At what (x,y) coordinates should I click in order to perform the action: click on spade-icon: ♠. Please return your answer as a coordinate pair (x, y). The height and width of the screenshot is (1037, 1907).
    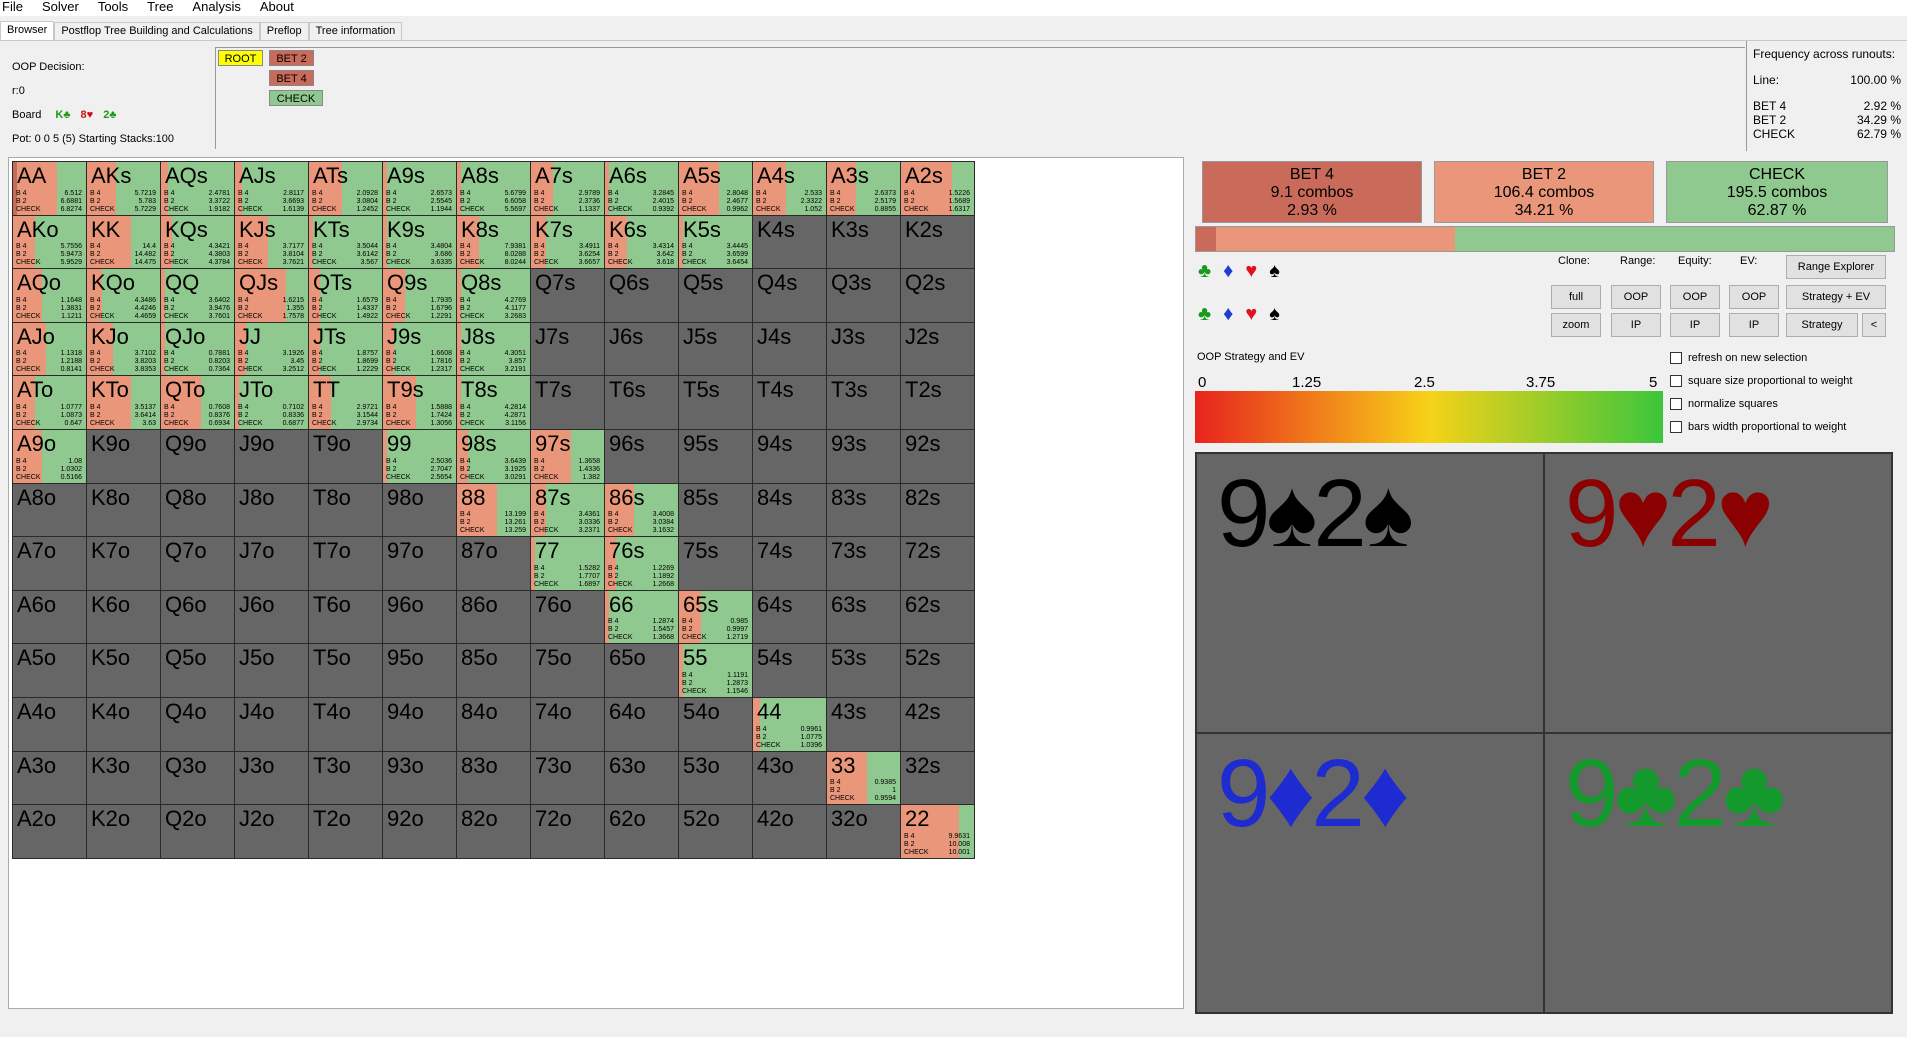
    Looking at the image, I should click on (1274, 271).